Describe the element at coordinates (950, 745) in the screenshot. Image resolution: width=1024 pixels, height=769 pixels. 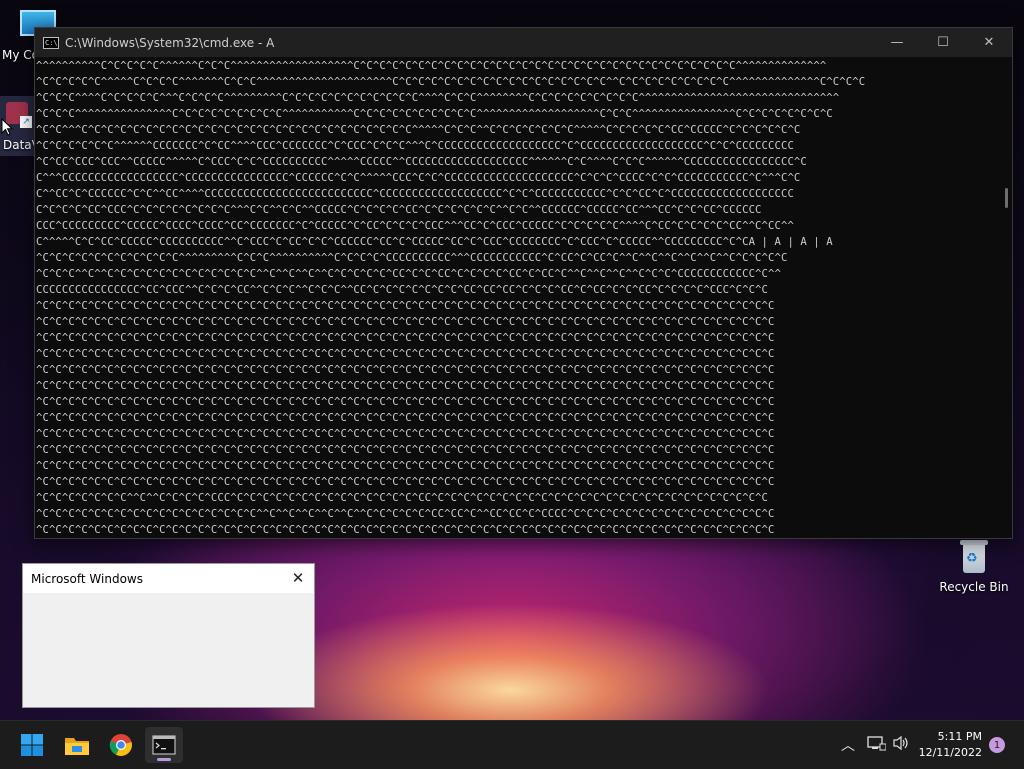
I see `taskbar-clock: 5:11 PM 12/11/2022` at that location.